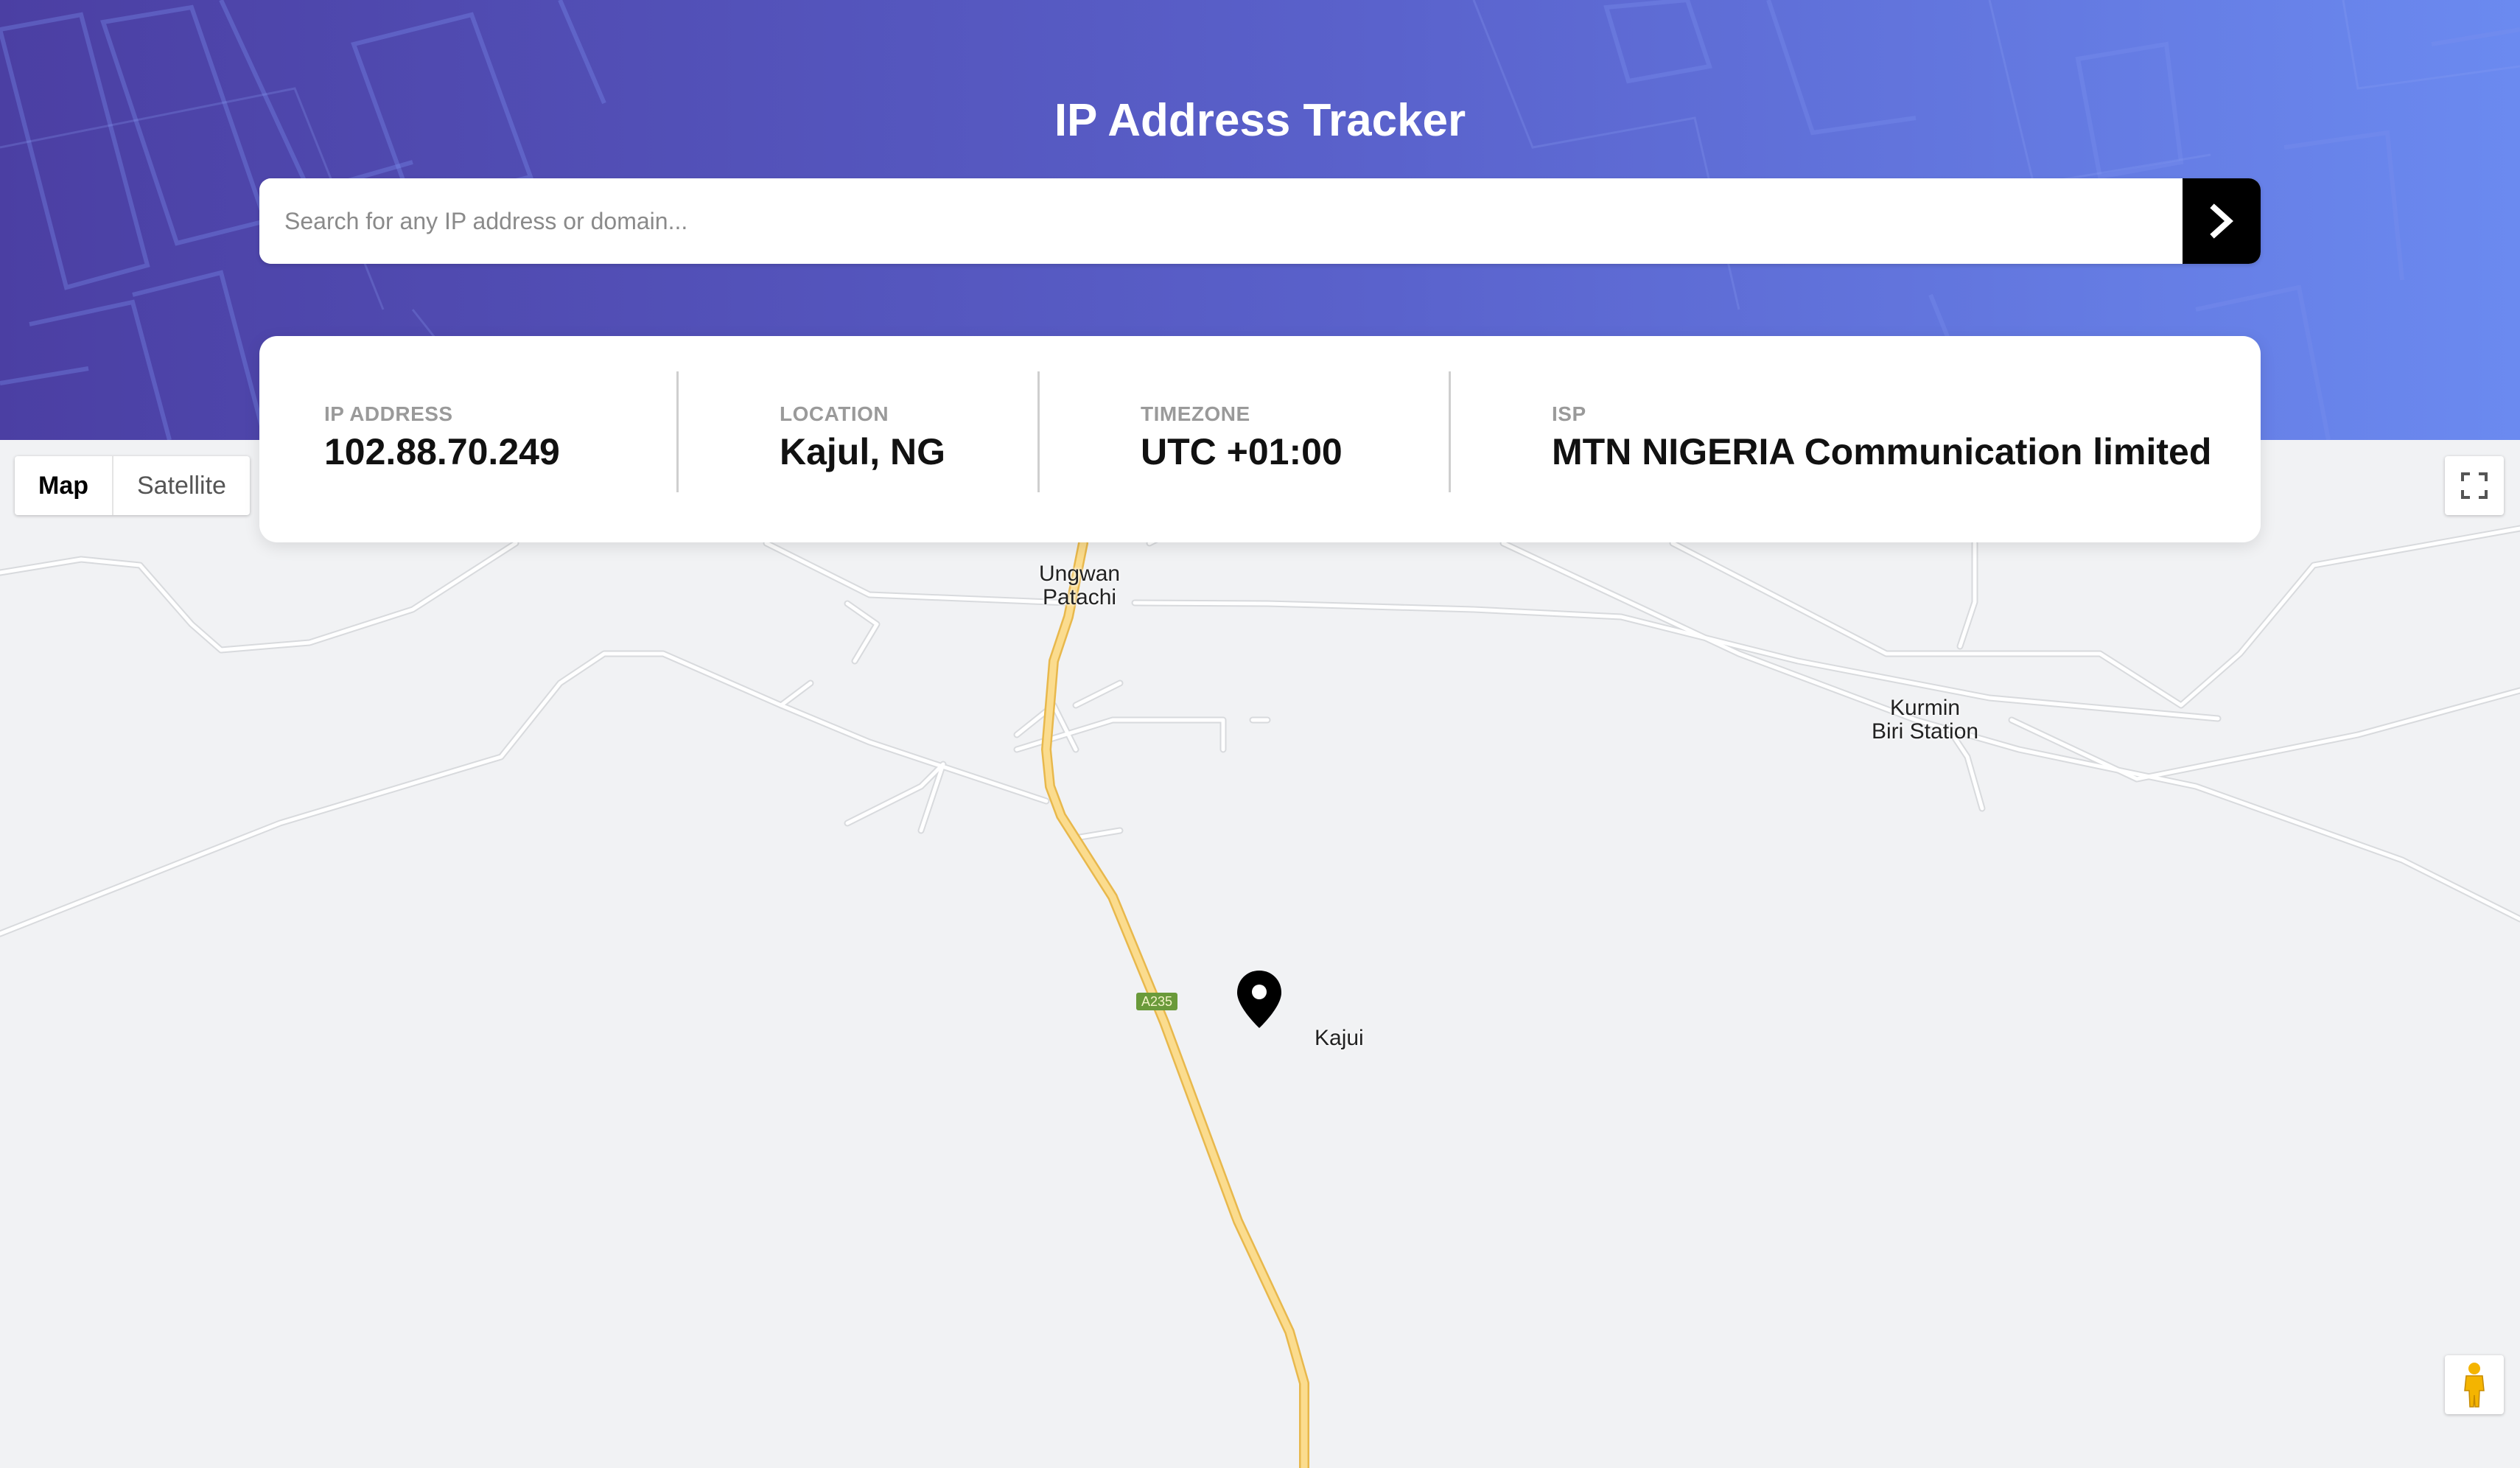 The height and width of the screenshot is (1468, 2520). What do you see at coordinates (1339, 1038) in the screenshot?
I see `marker-place-label: Kajui` at bounding box center [1339, 1038].